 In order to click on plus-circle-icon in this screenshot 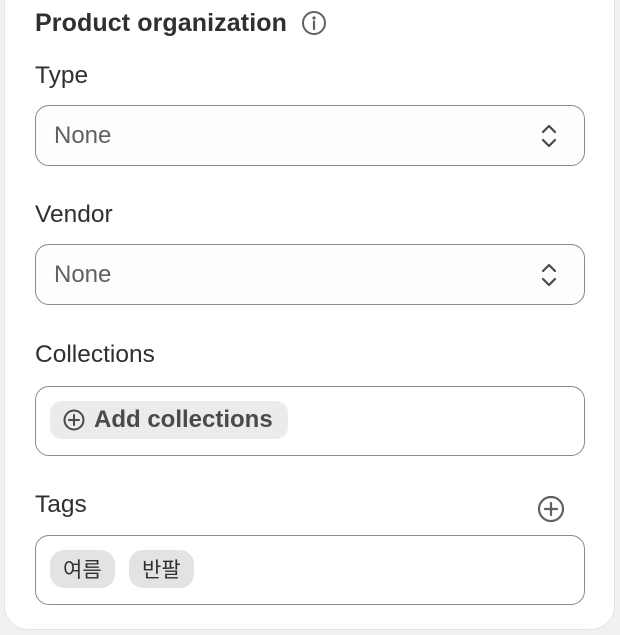, I will do `click(74, 420)`.